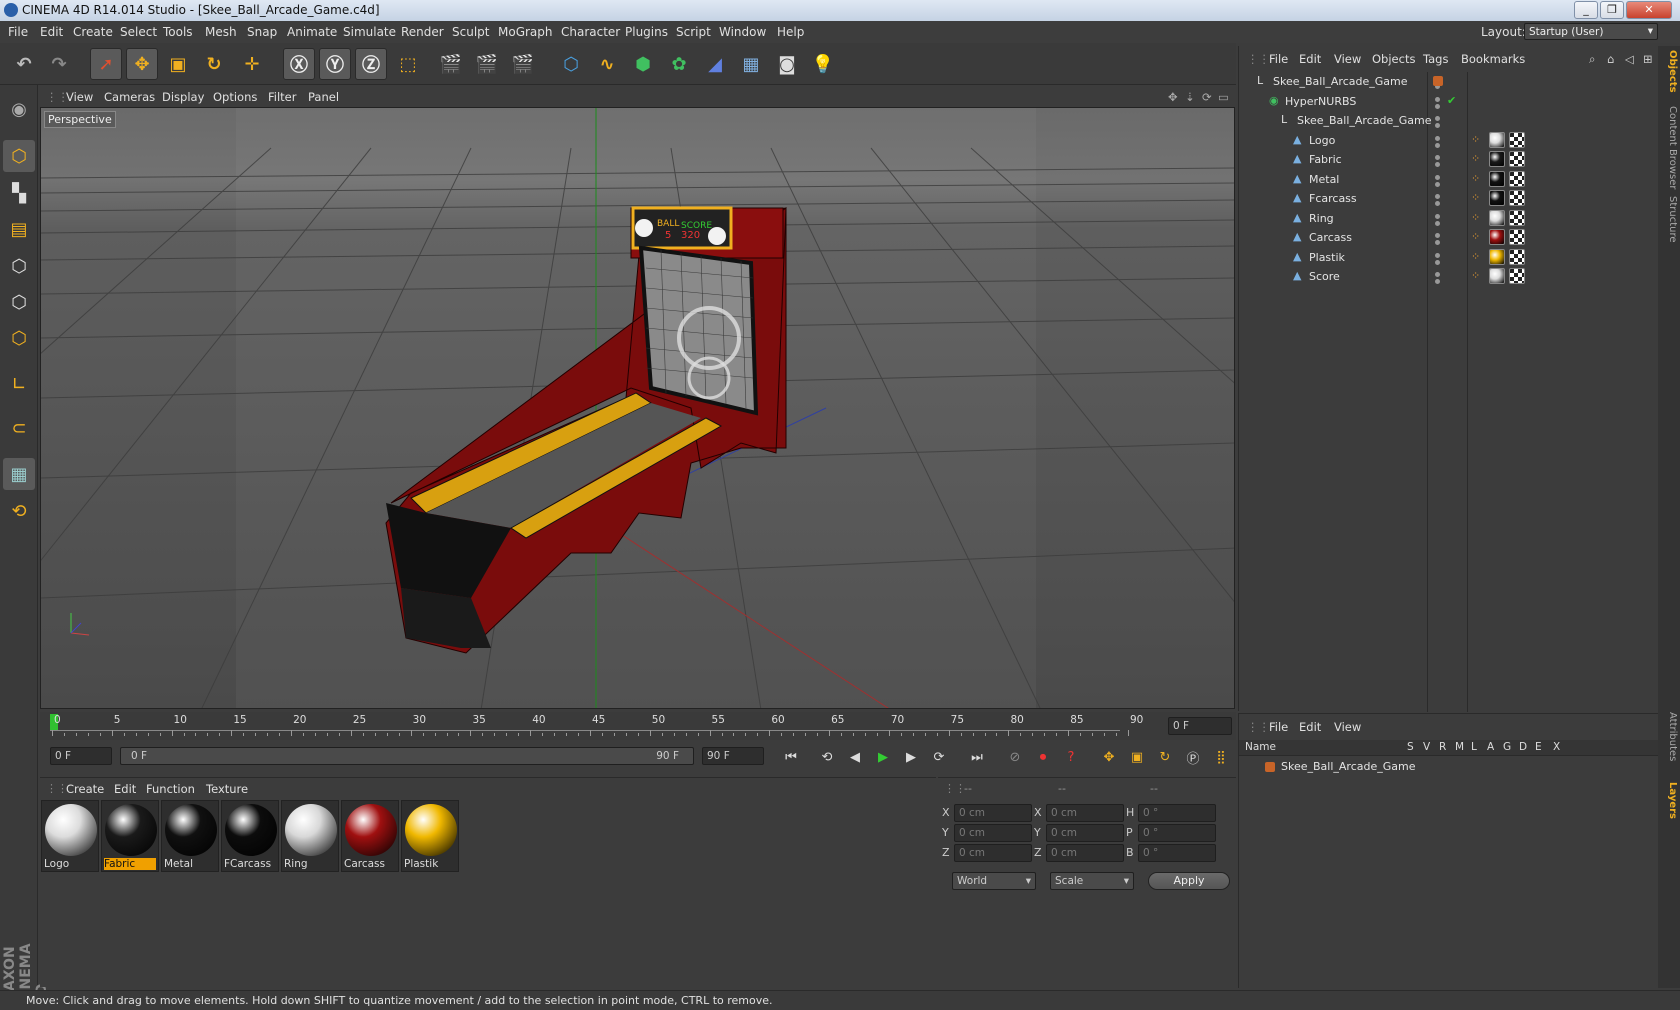 Image resolution: width=1680 pixels, height=1010 pixels. Describe the element at coordinates (1449, 219) in the screenshot. I see `object-row: ▲ Ring ⁘` at that location.